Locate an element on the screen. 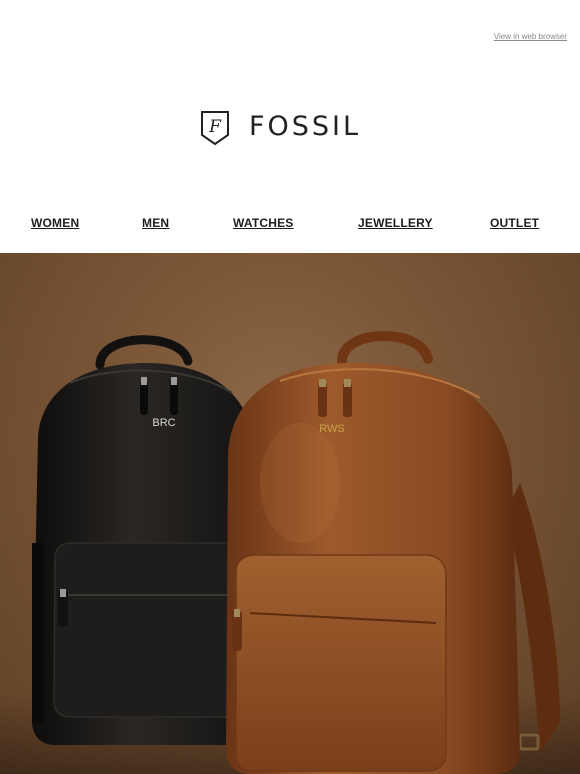  view-in-browser-link: View in web browser is located at coordinates (530, 36).